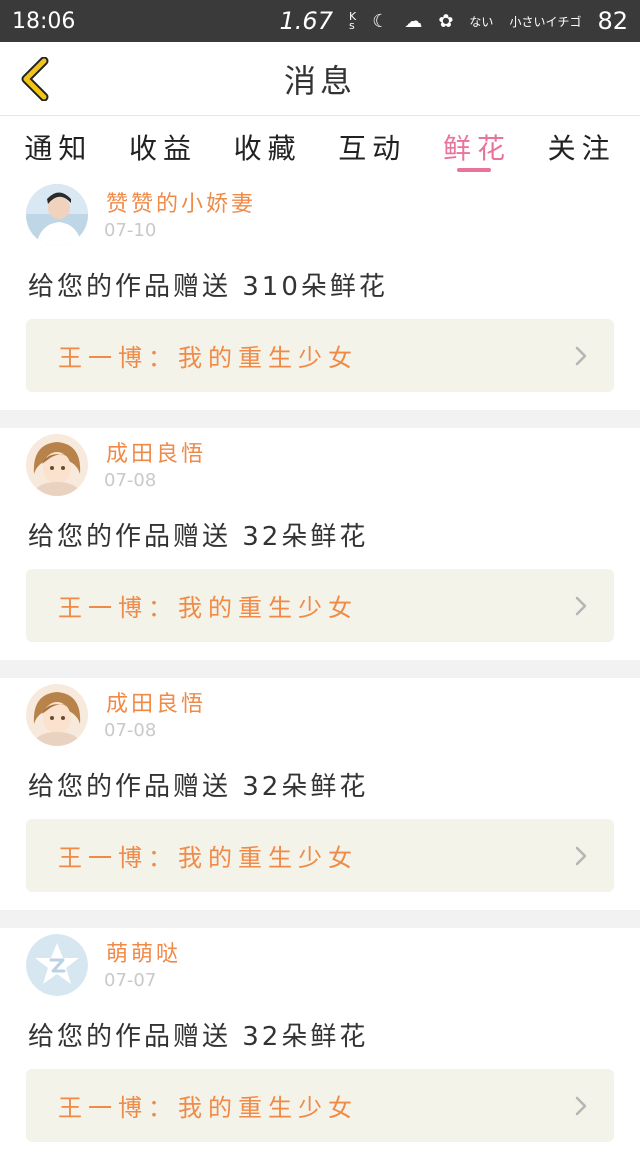 Image resolution: width=640 pixels, height=1160 pixels. What do you see at coordinates (44, 21) in the screenshot?
I see `status-time: 18:06` at bounding box center [44, 21].